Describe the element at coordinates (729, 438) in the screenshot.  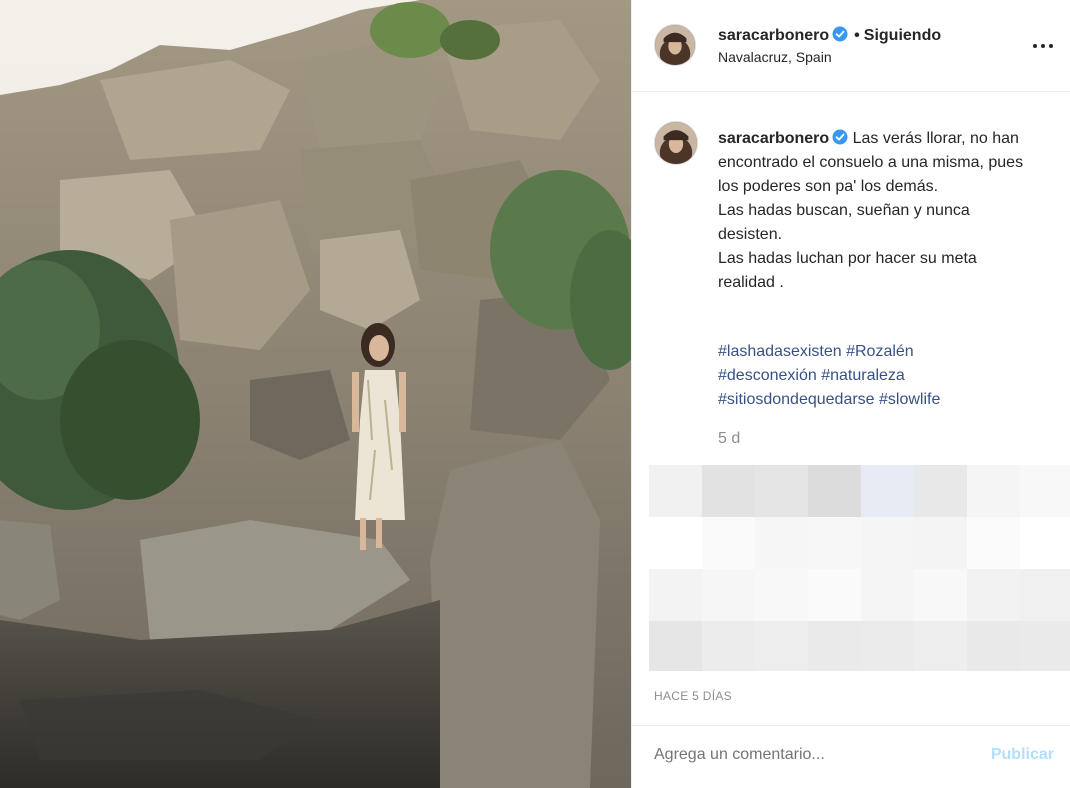
I see `caption-age: 5 d` at that location.